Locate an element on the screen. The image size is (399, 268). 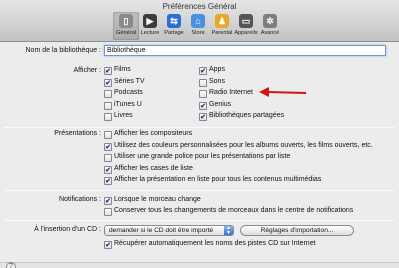
auto-track-names-checkbox is located at coordinates (108, 245).